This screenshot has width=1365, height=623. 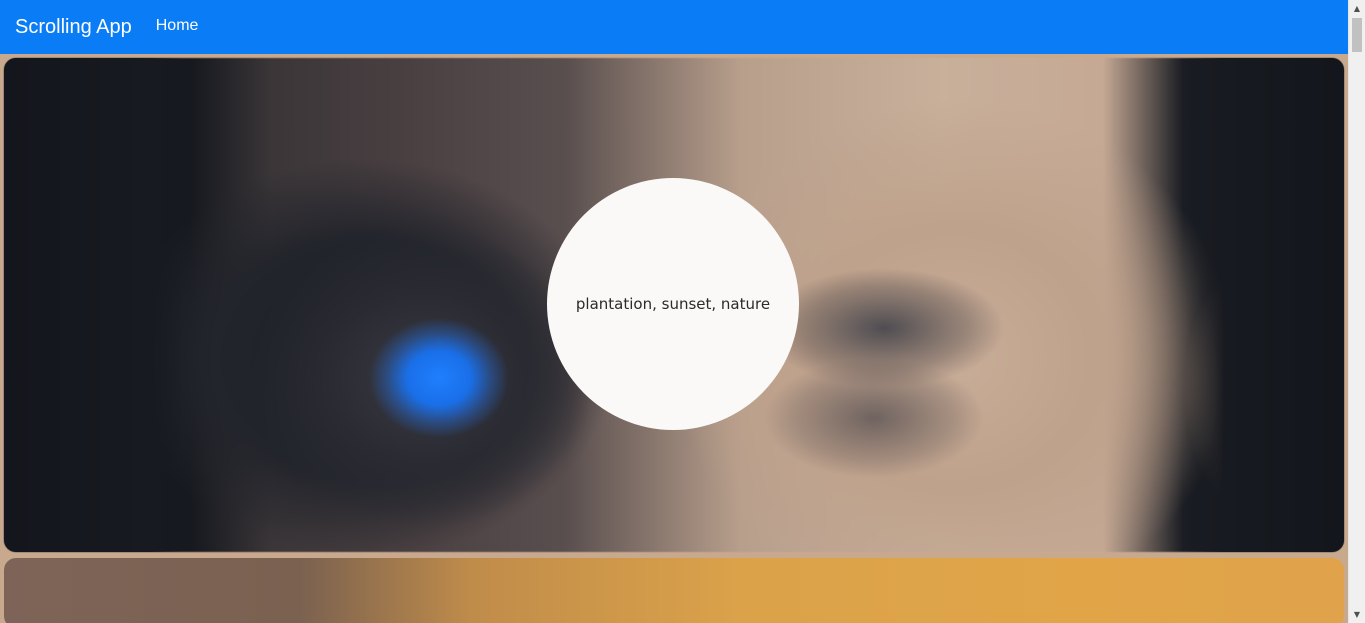 What do you see at coordinates (94, 305) in the screenshot?
I see `photo-shadow-left` at bounding box center [94, 305].